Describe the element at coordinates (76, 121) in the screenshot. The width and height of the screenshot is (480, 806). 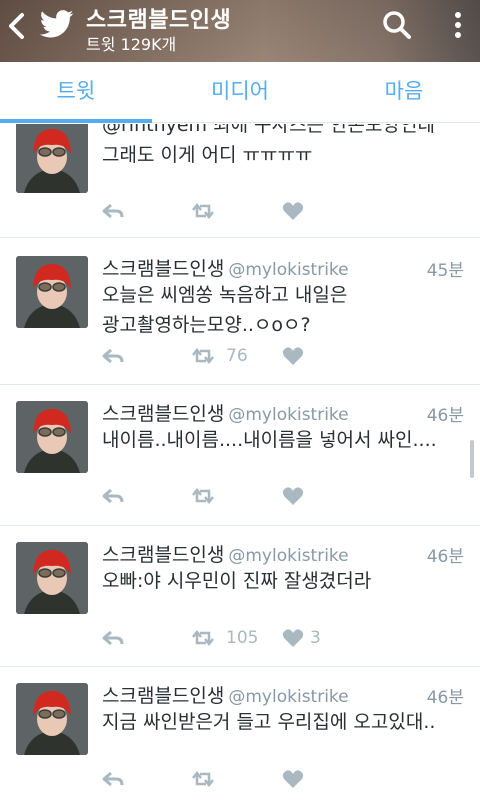
I see `active-tab-indicator` at that location.